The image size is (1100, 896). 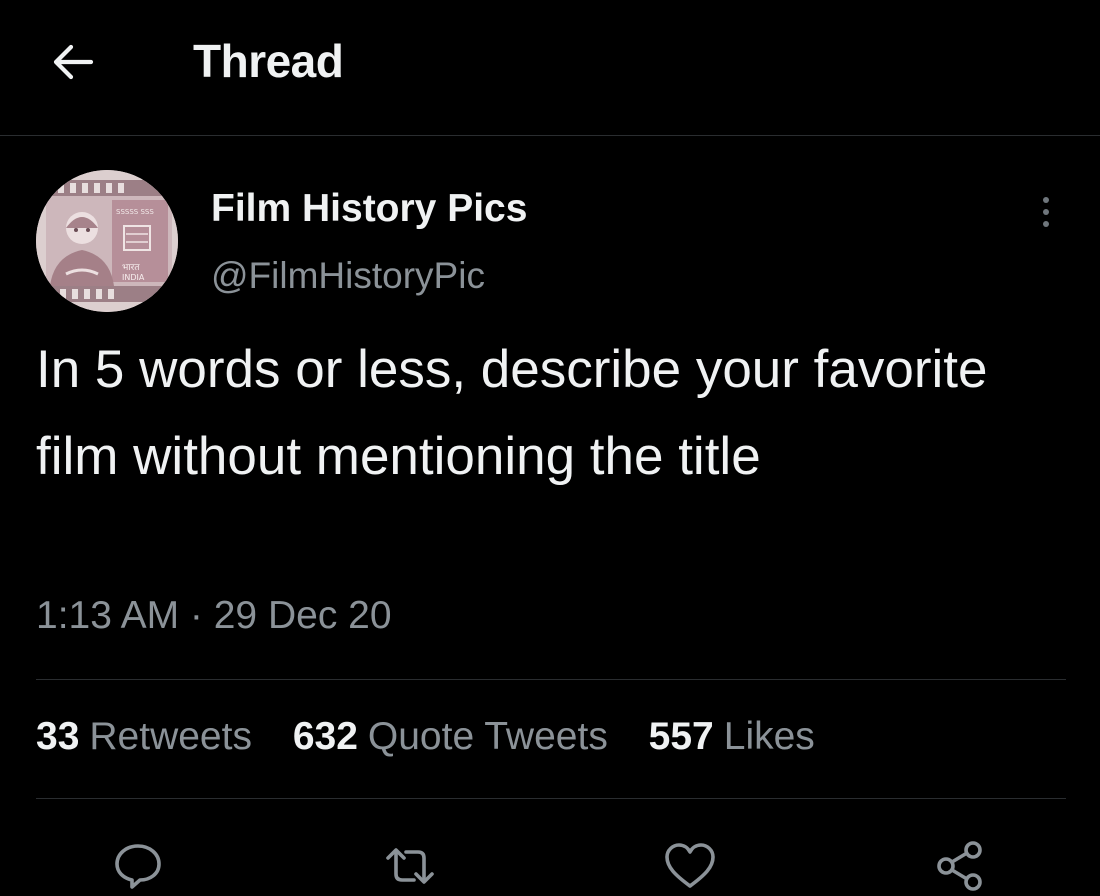 What do you see at coordinates (769, 736) in the screenshot?
I see `likes-label: Likes` at bounding box center [769, 736].